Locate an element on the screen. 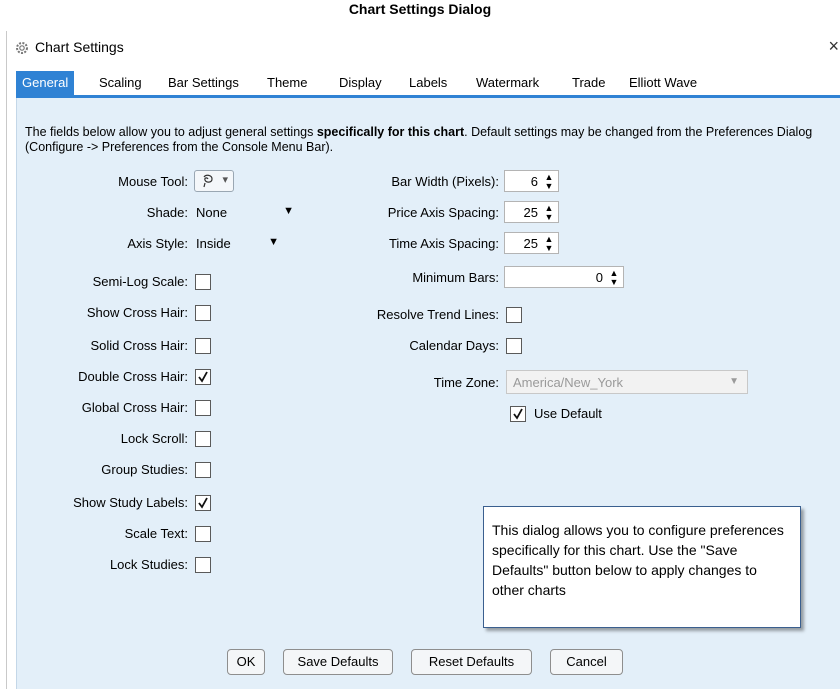  axis-style-value: Inside is located at coordinates (213, 243).